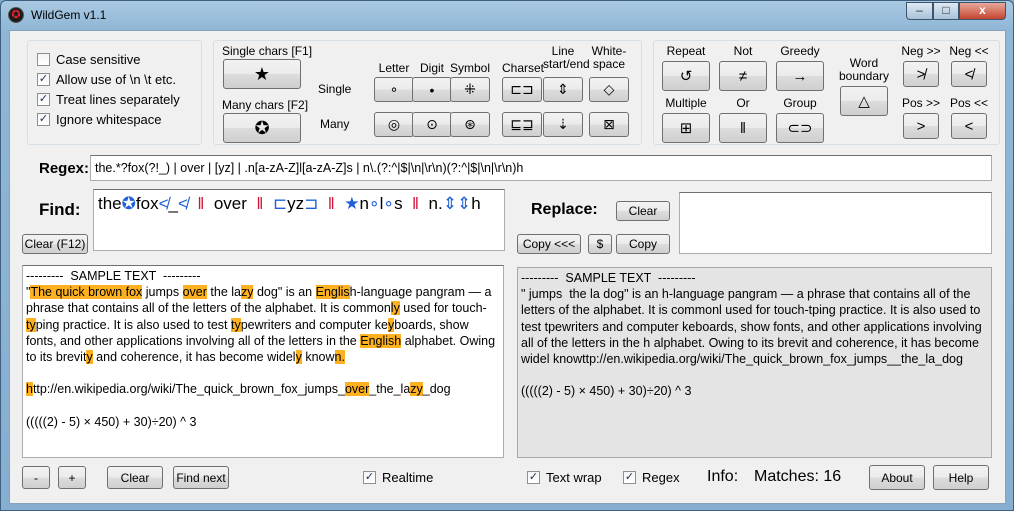 The width and height of the screenshot is (1014, 511). I want to click on single-charset-button: ⊏⊐, so click(522, 89).